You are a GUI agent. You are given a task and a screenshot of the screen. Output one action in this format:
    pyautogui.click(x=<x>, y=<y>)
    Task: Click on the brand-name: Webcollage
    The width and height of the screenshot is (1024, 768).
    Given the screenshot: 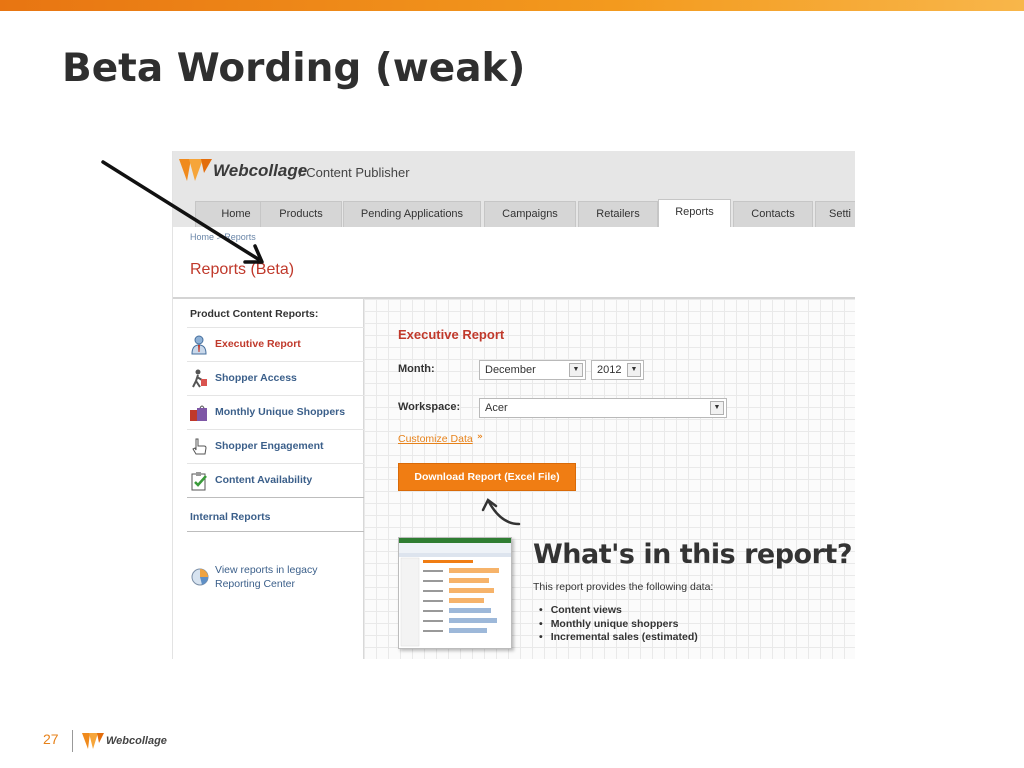 What is the action you would take?
    pyautogui.click(x=260, y=170)
    